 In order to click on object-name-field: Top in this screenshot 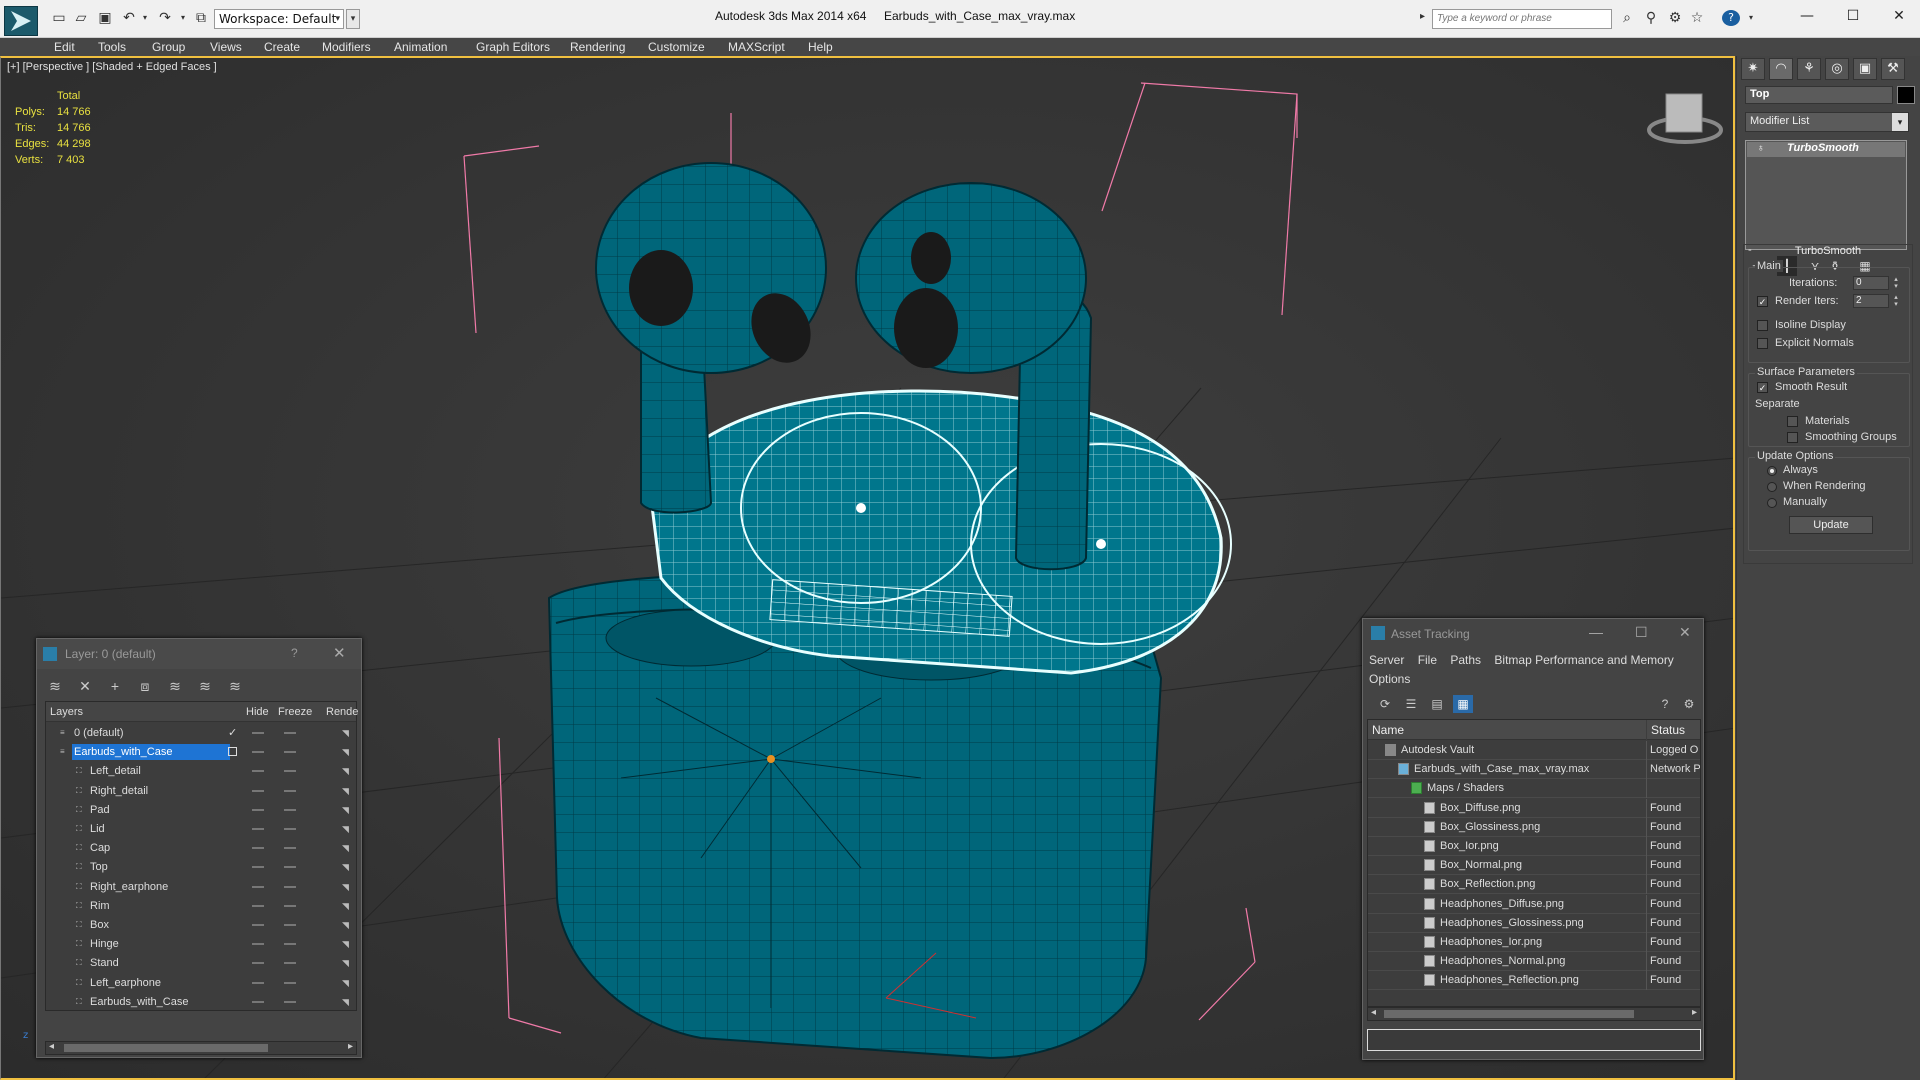, I will do `click(1819, 95)`.